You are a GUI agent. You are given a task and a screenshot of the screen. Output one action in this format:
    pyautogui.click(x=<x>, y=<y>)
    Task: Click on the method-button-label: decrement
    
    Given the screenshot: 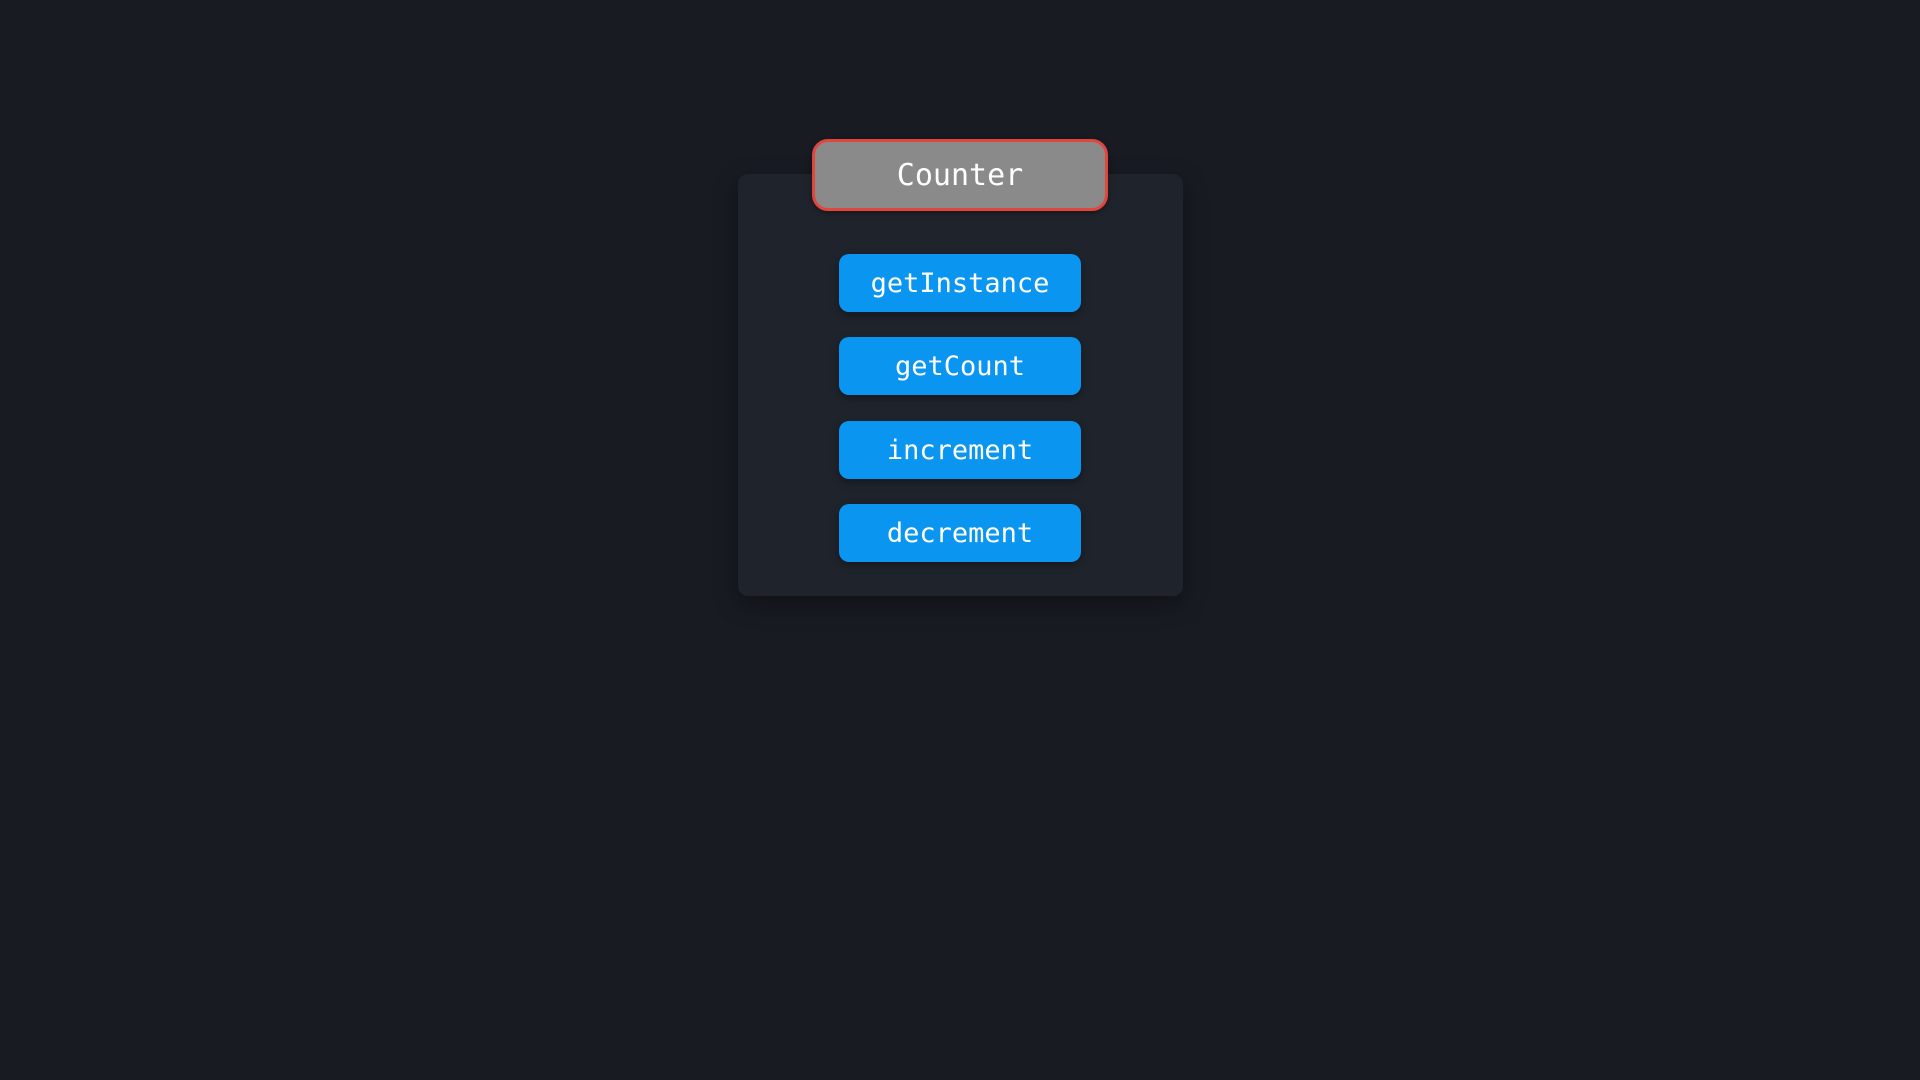 What is the action you would take?
    pyautogui.click(x=960, y=533)
    